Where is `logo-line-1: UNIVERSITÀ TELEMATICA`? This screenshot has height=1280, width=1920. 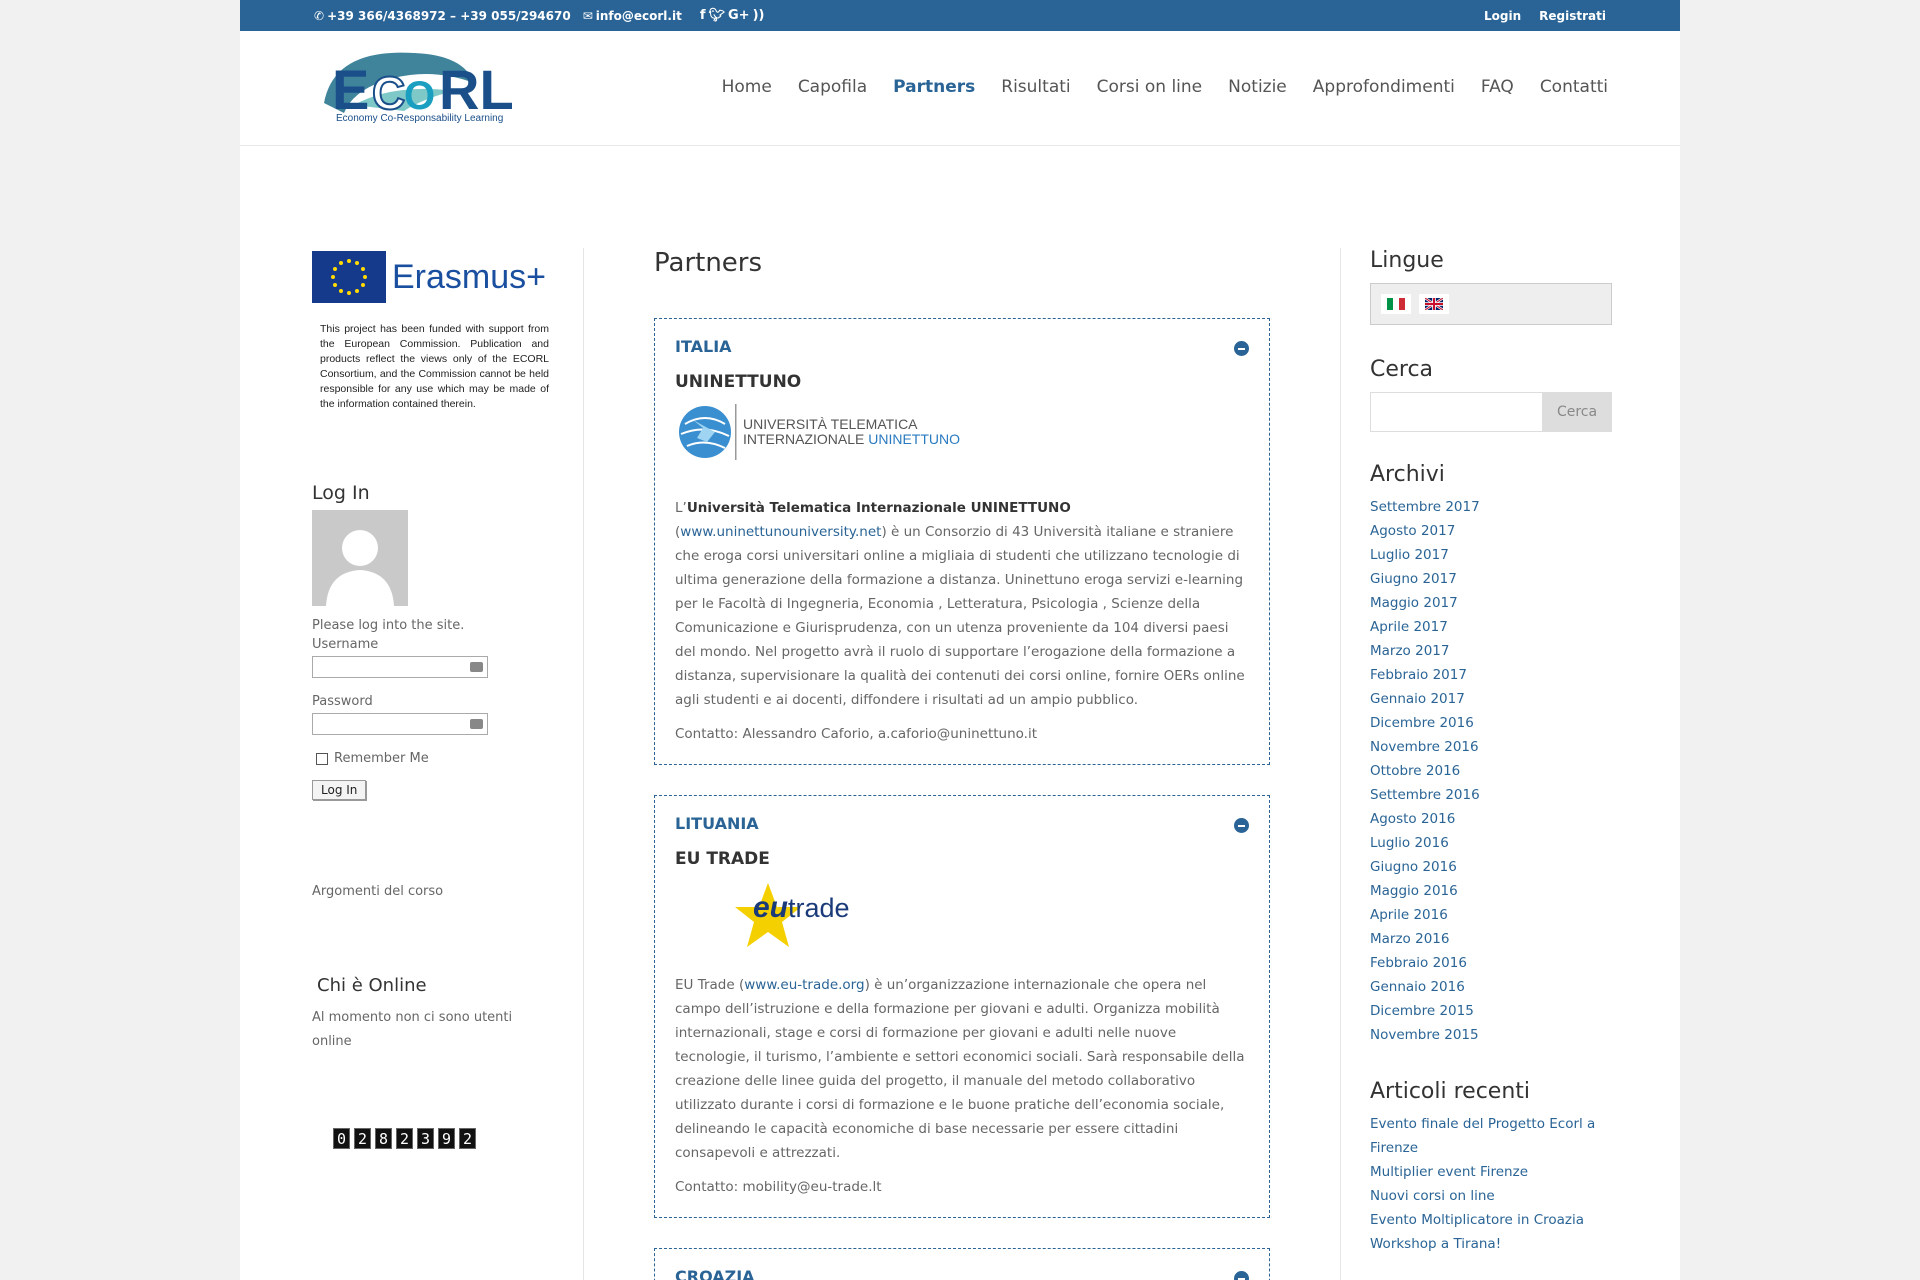
logo-line-1: UNIVERSITÀ TELEMATICA is located at coordinates (830, 424).